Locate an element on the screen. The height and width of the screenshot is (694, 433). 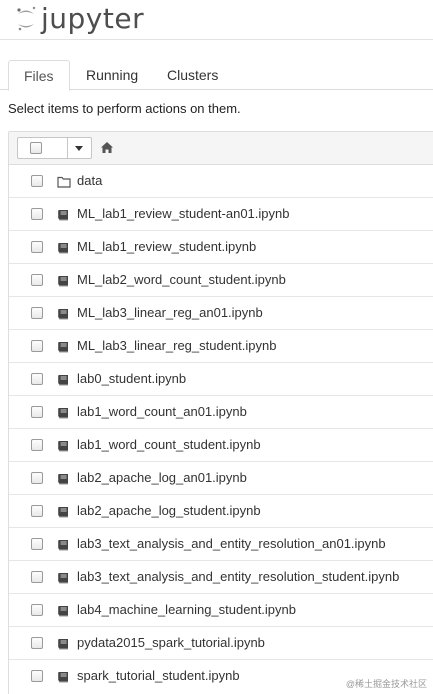
file-link: lab2_apache_log_student.ipynb is located at coordinates (169, 510).